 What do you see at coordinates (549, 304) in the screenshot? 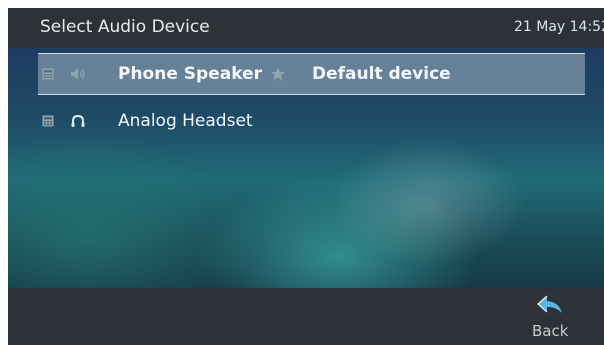
I see `back-arrow-icon` at bounding box center [549, 304].